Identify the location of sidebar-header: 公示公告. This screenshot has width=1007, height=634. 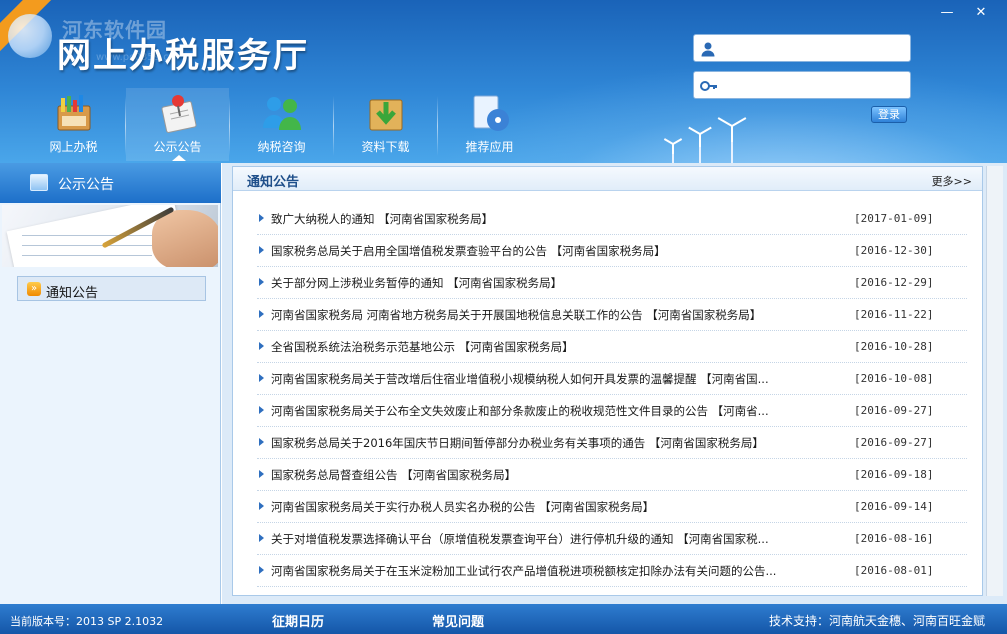
(110, 183).